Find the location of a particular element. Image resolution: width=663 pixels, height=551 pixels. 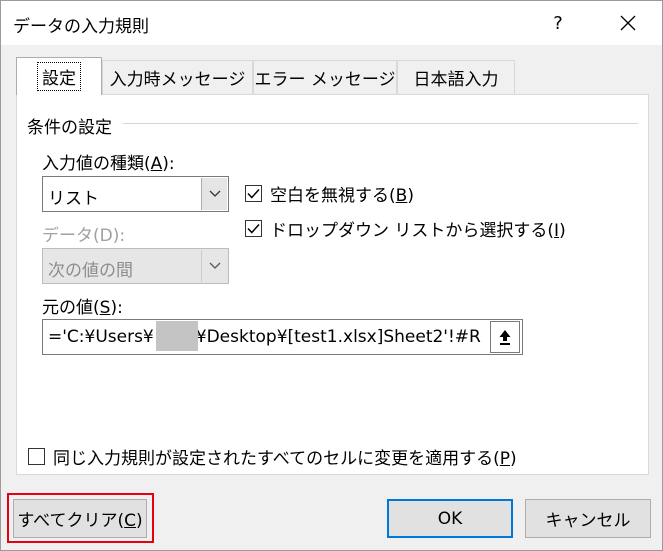

collapse-dialog-button is located at coordinates (505, 337).